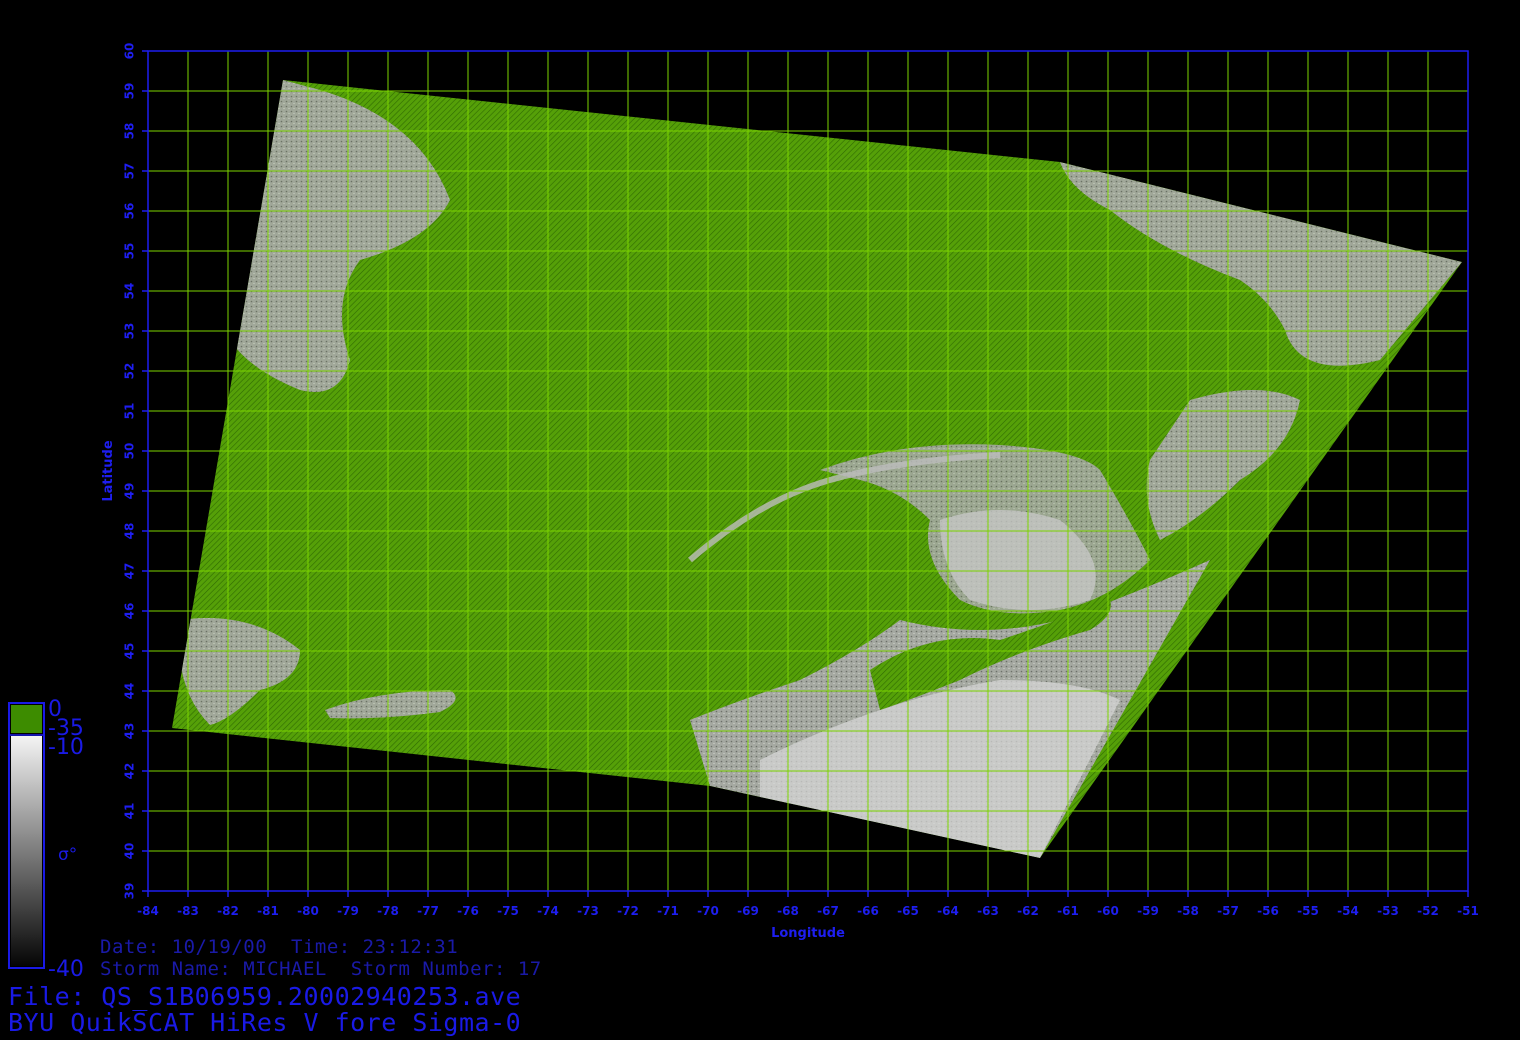 This screenshot has width=1520, height=1040. I want to click on colorbar-label-minus40: -40, so click(66, 969).